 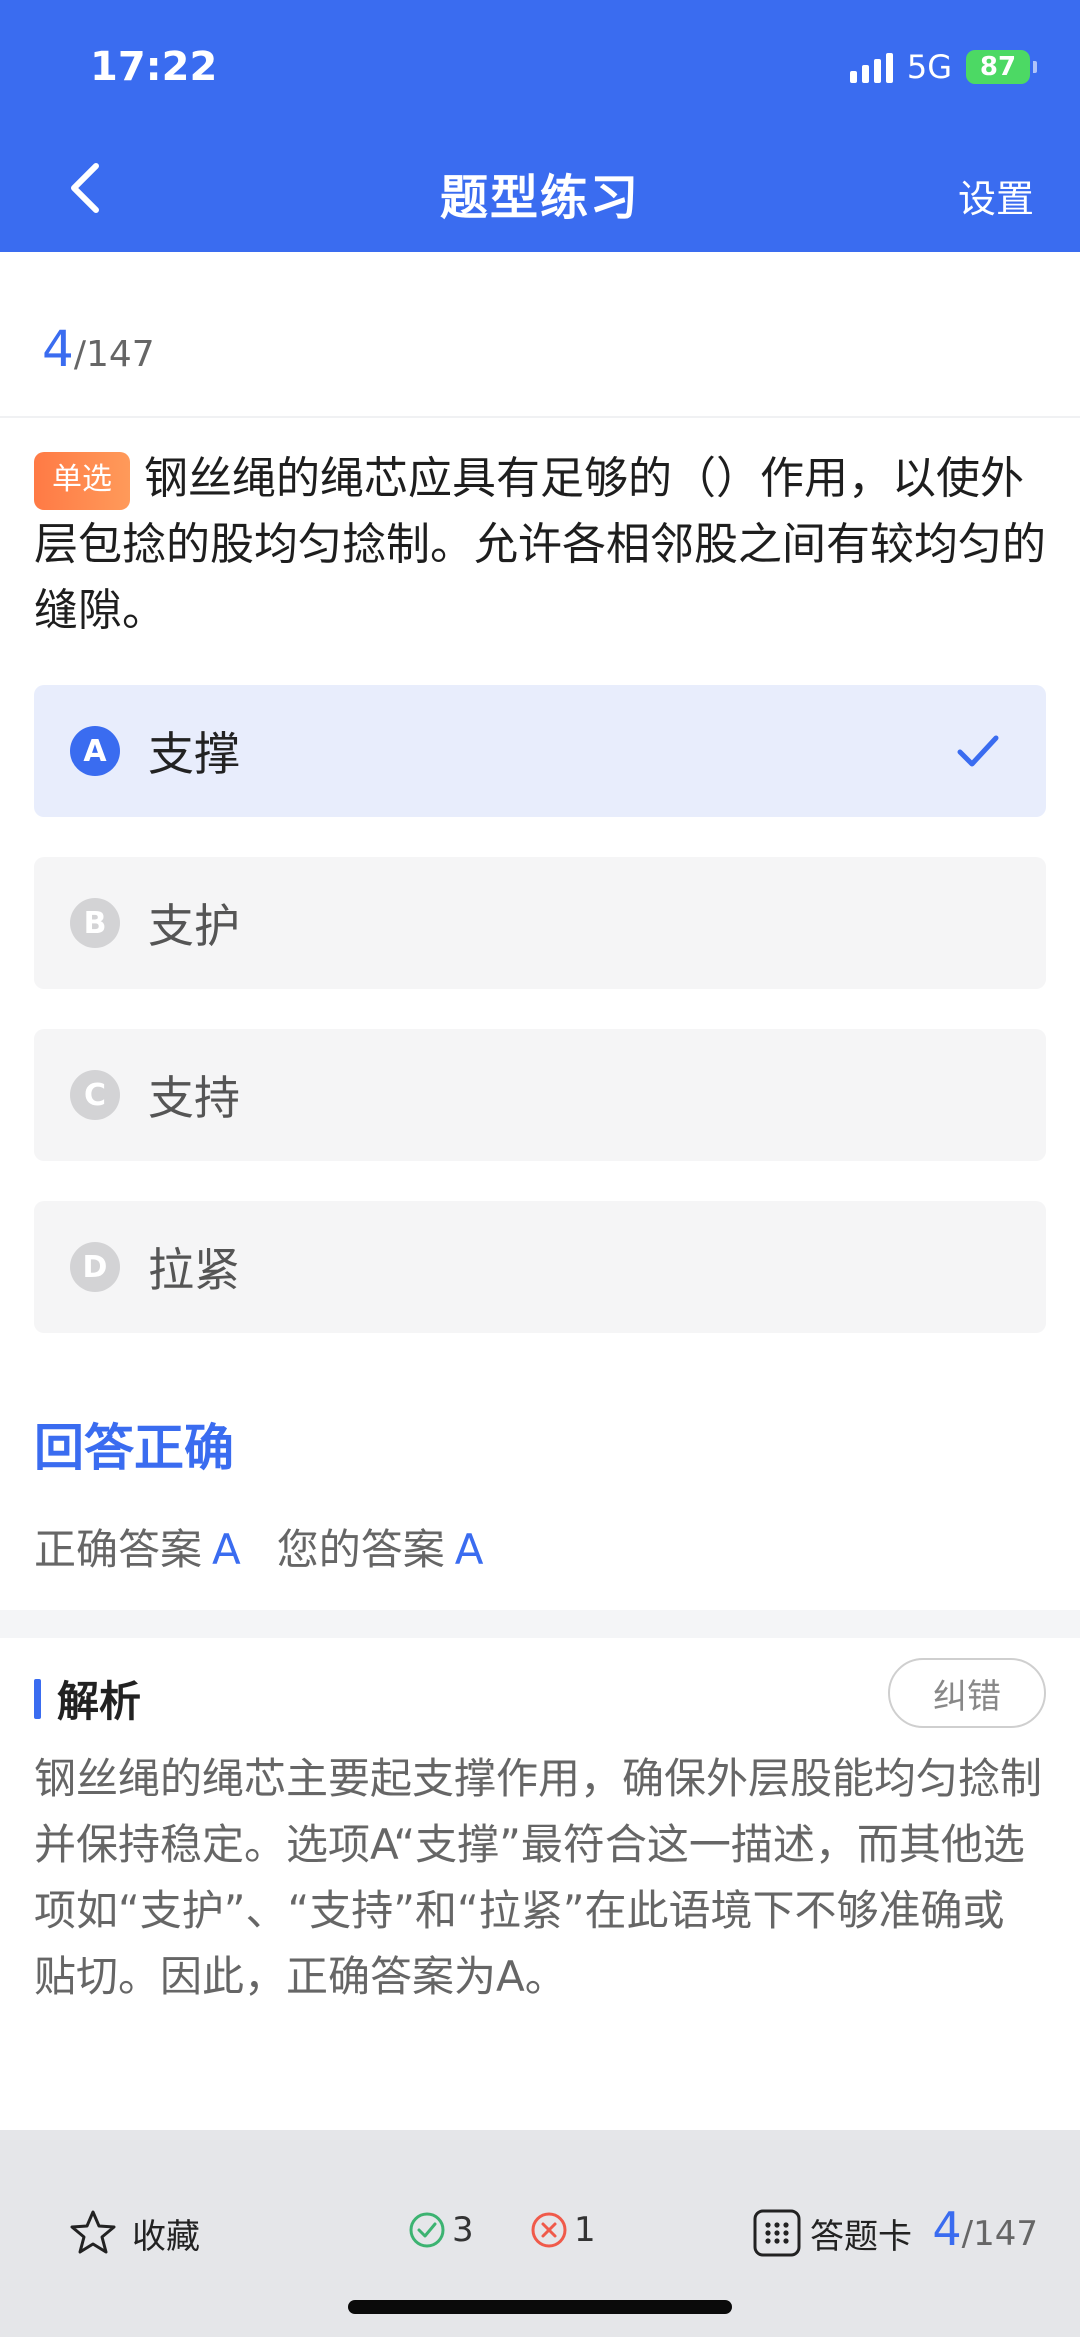 I want to click on wrong-count: 1, so click(x=563, y=2230).